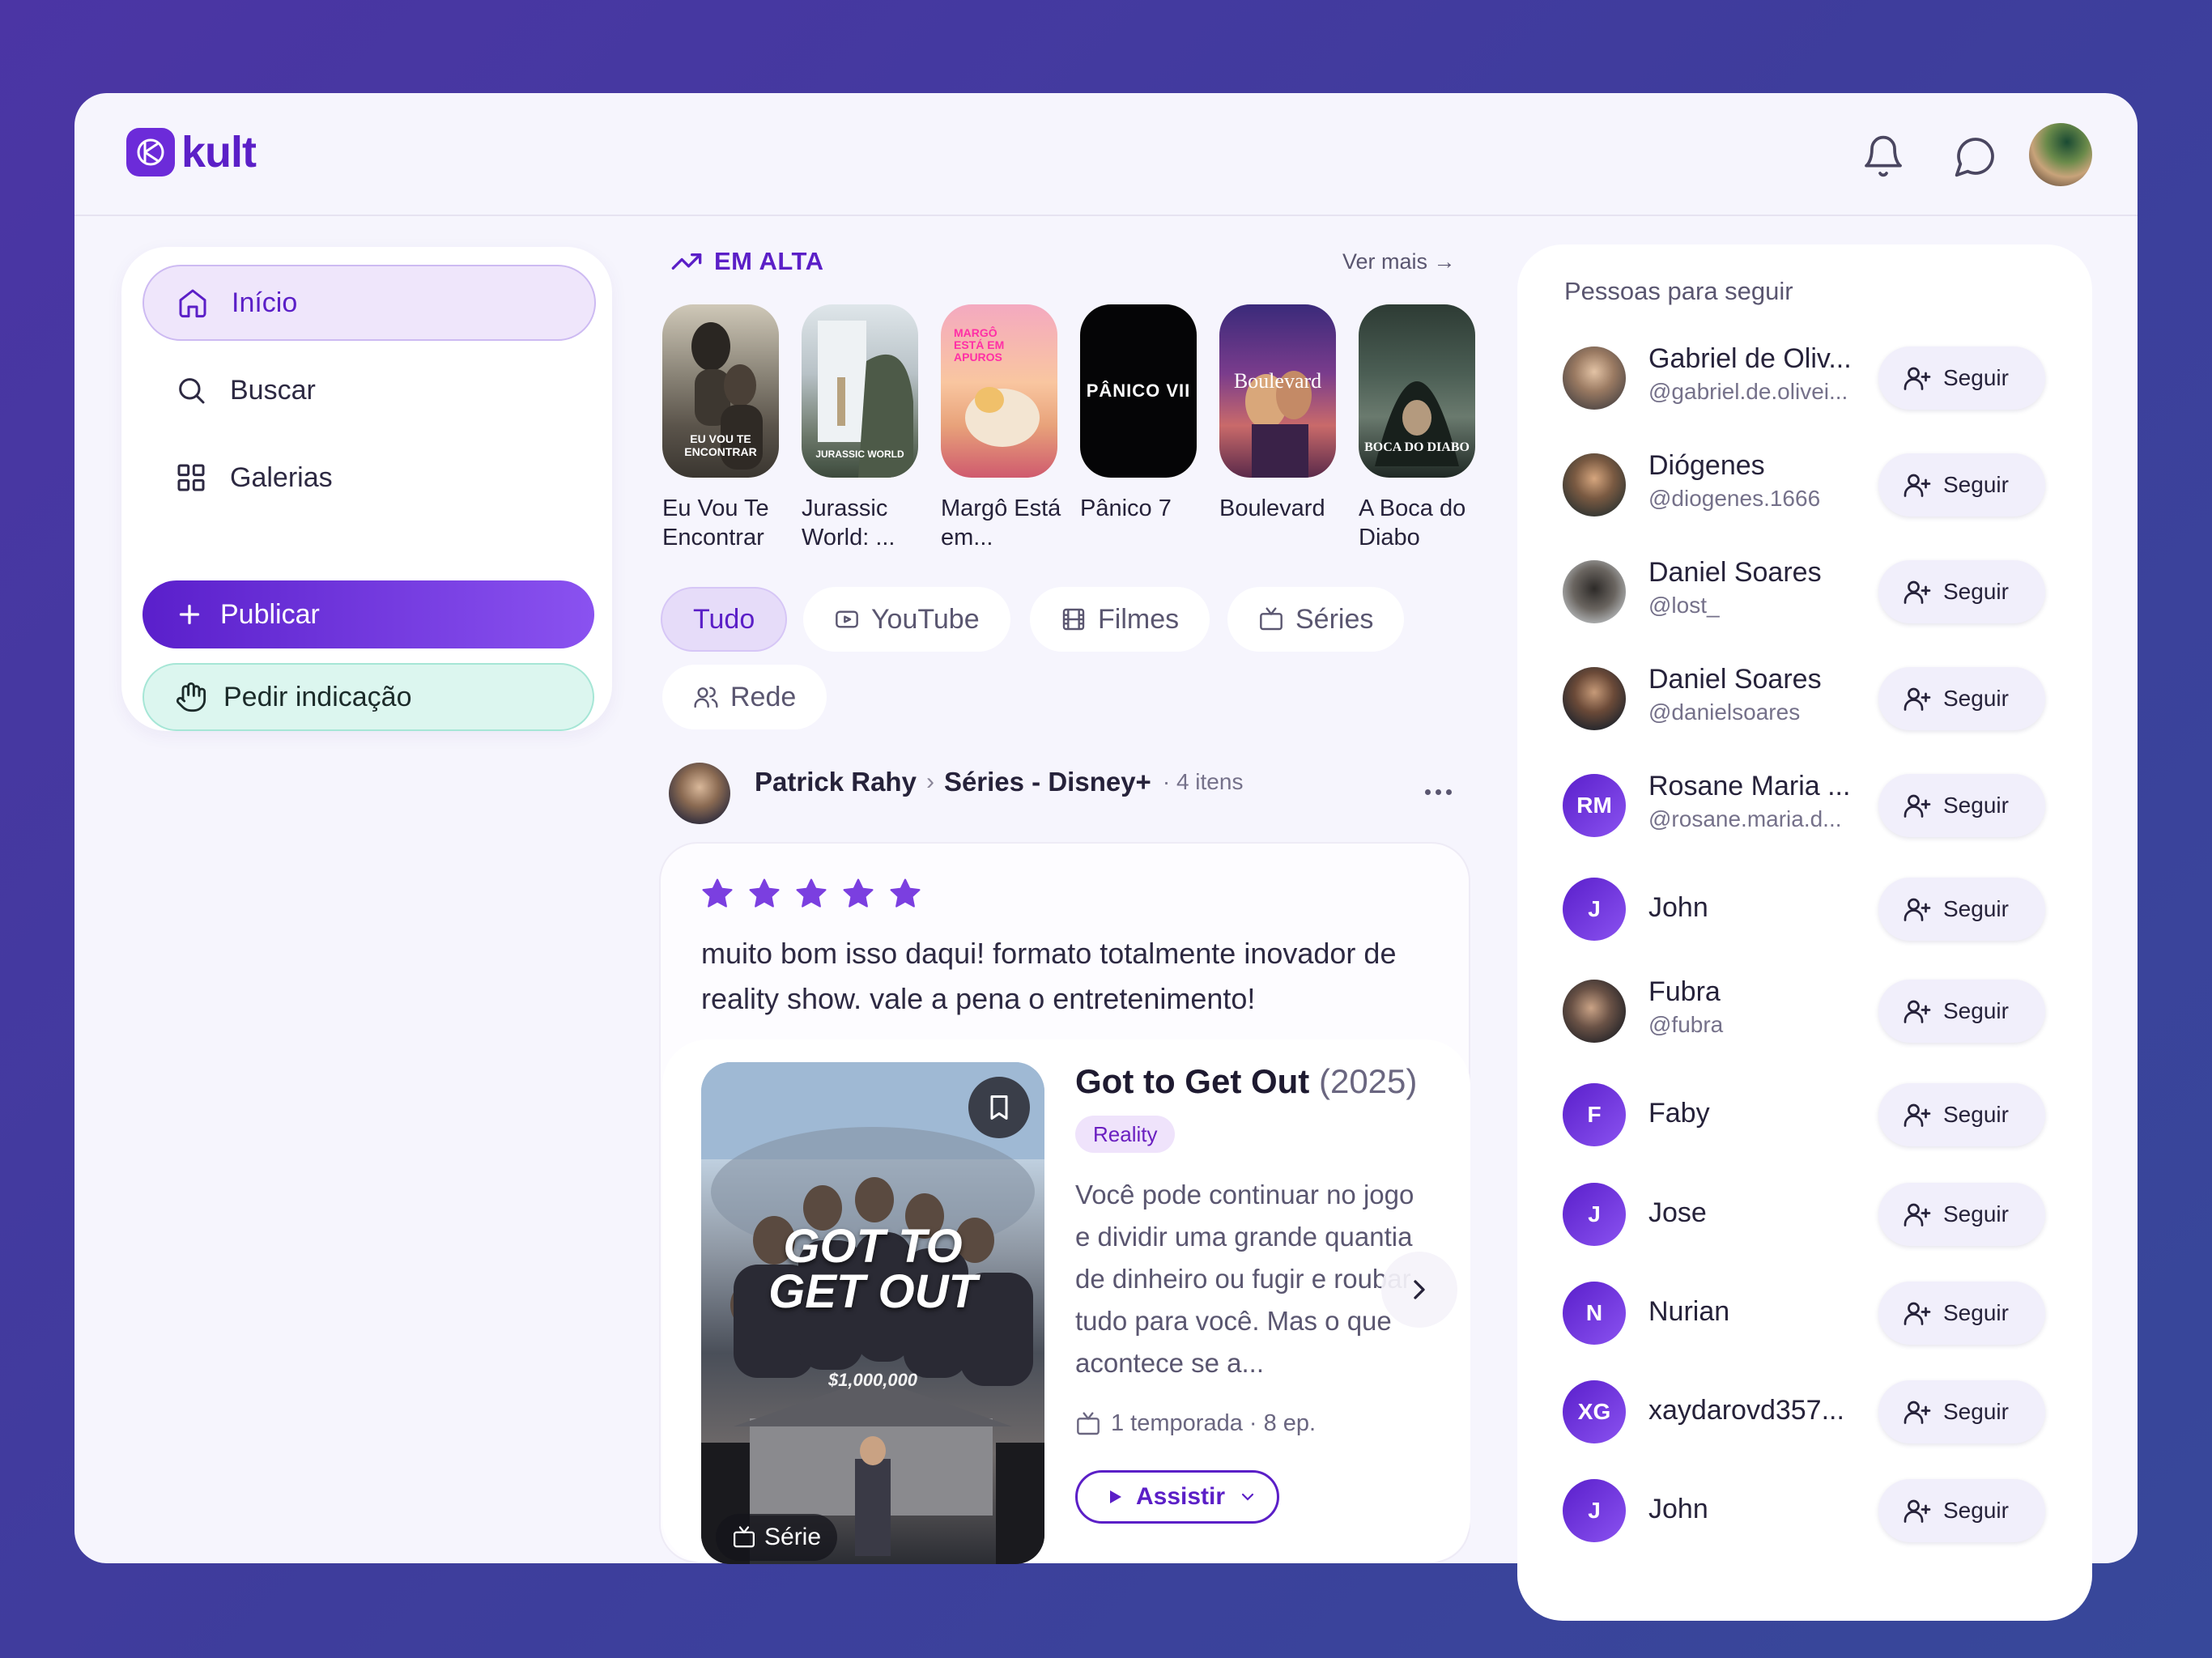 This screenshot has height=1658, width=2212. Describe the element at coordinates (720, 391) in the screenshot. I see `trending-poster-1: EU VOU TE ENCONTRAR` at that location.